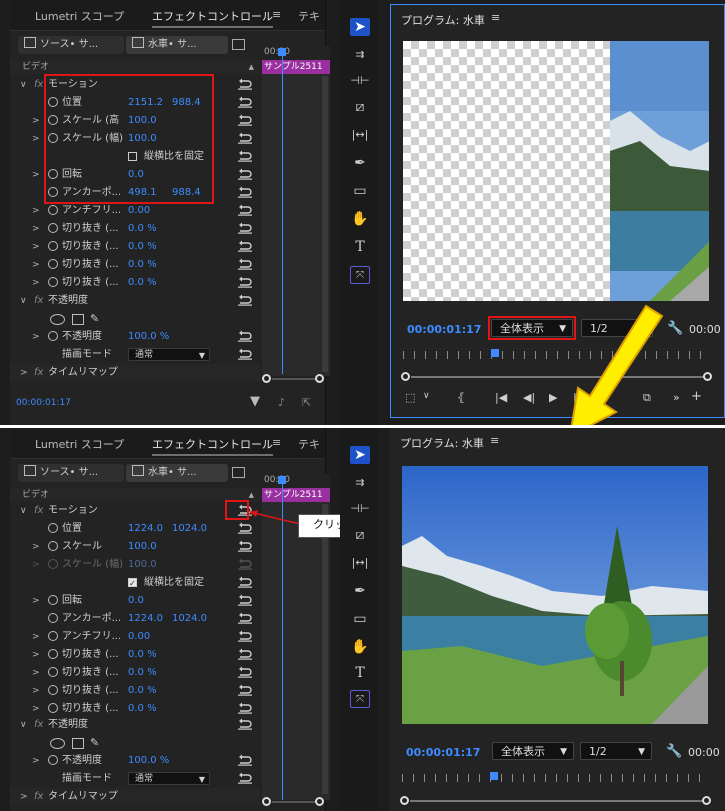 Image resolution: width=725 pixels, height=811 pixels. Describe the element at coordinates (556, 171) in the screenshot. I see `program-viewer` at that location.